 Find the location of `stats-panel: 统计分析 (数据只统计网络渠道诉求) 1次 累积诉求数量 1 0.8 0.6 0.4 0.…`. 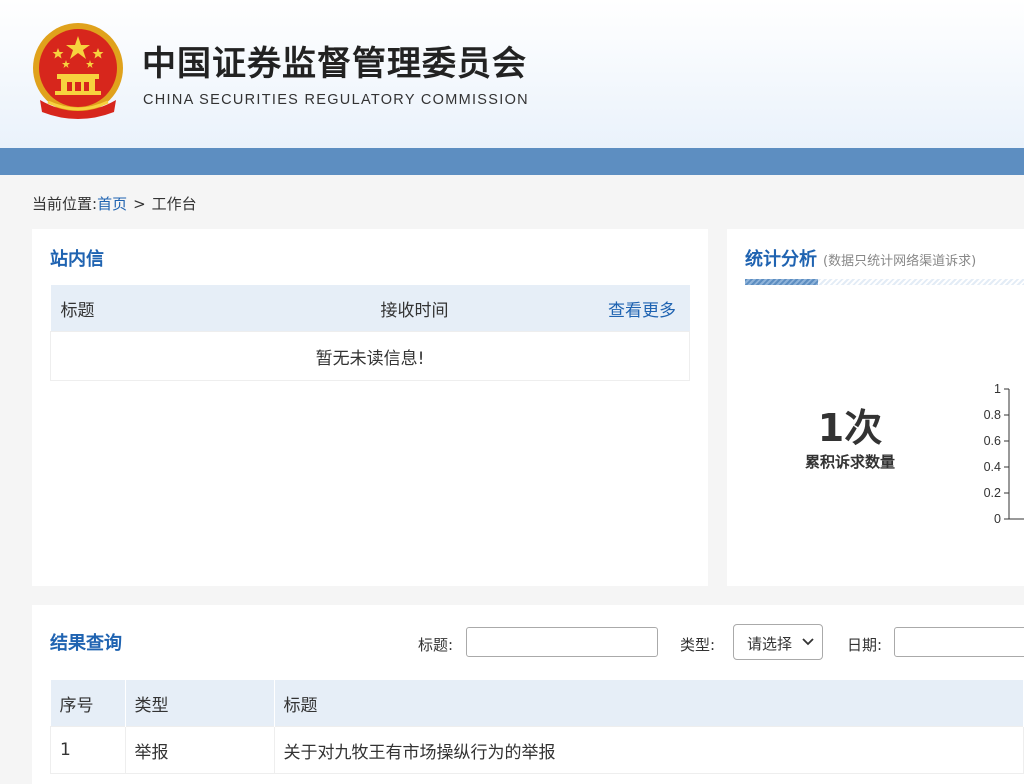

stats-panel: 统计分析 (数据只统计网络渠道诉求) 1次 累积诉求数量 1 0.8 0.6 0.4 0.… is located at coordinates (875, 407).